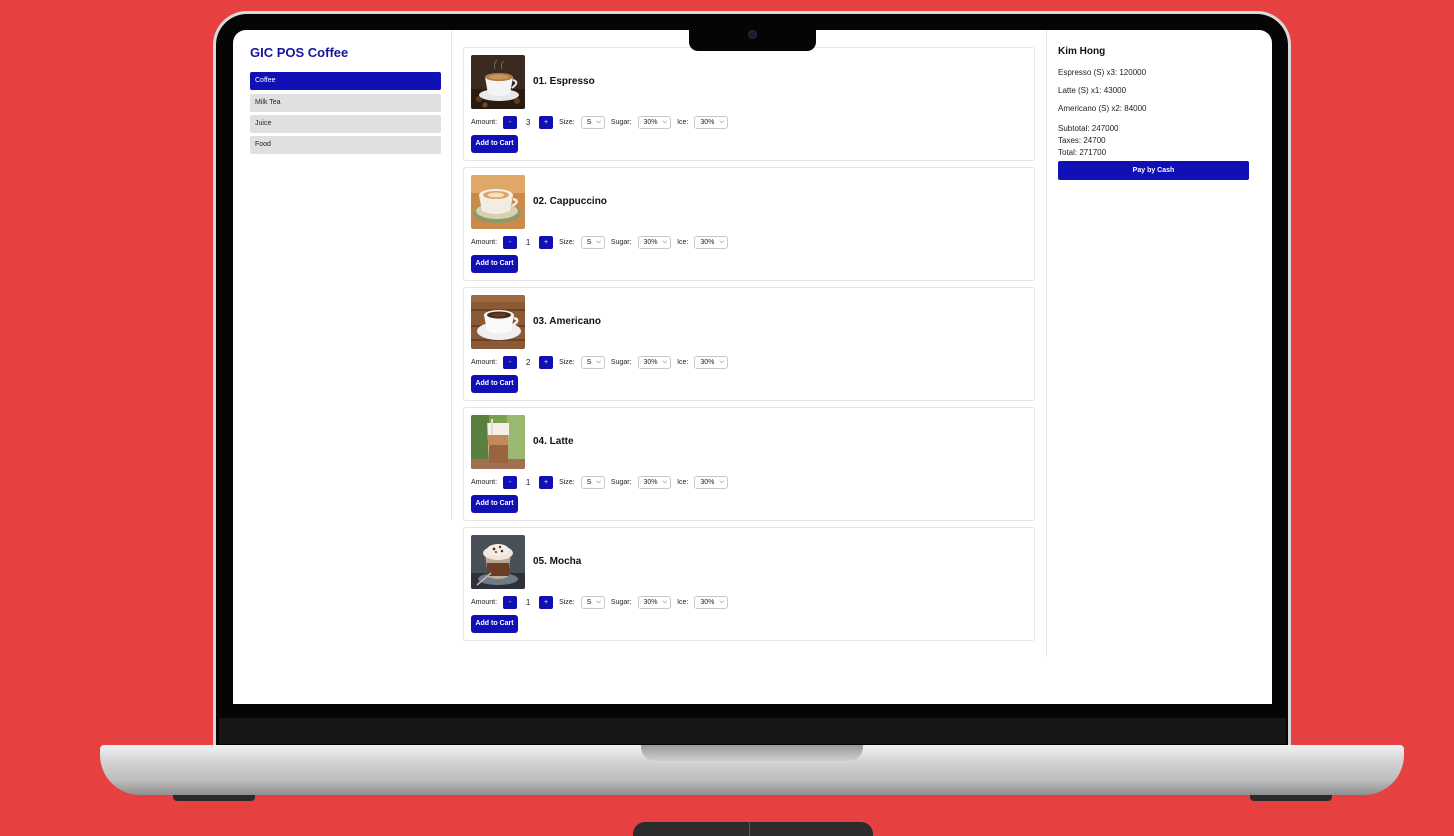 Image resolution: width=1454 pixels, height=836 pixels. I want to click on category-coffee: Coffee, so click(345, 81).